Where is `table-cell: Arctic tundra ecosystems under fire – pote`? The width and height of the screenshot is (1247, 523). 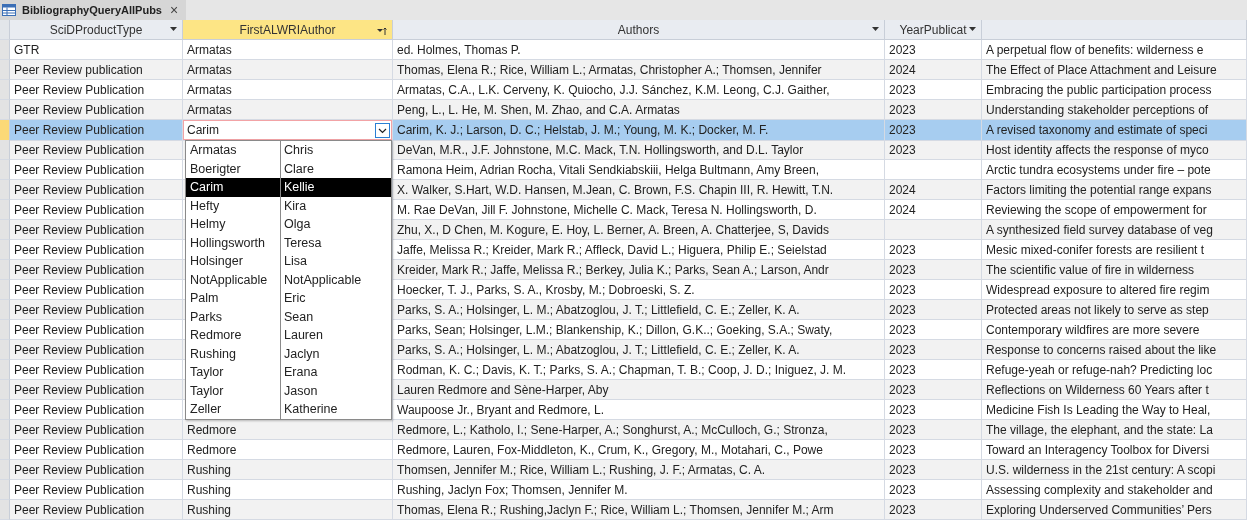 table-cell: Arctic tundra ecosystems under fire – pote is located at coordinates (1098, 169).